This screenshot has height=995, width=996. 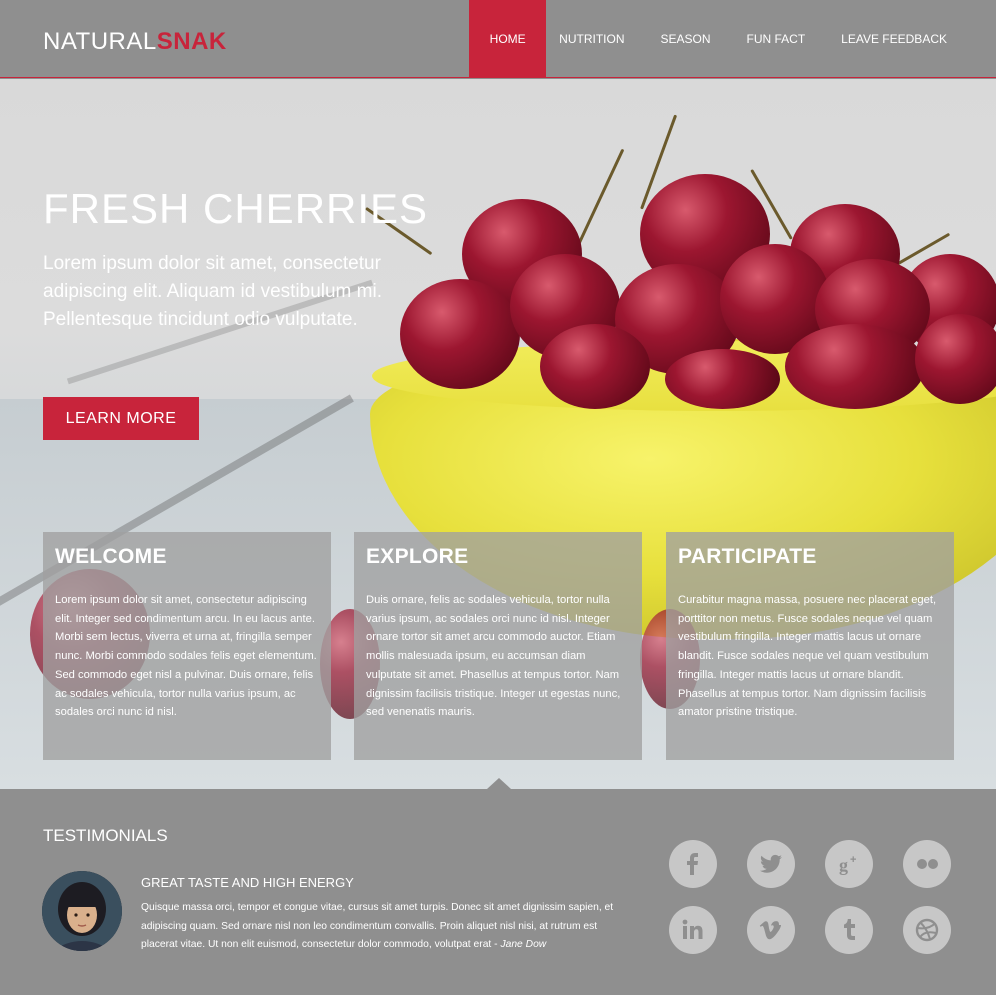 What do you see at coordinates (247, 882) in the screenshot?
I see `testimonial-title: GREAT TASTE AND HIGH ENERGY` at bounding box center [247, 882].